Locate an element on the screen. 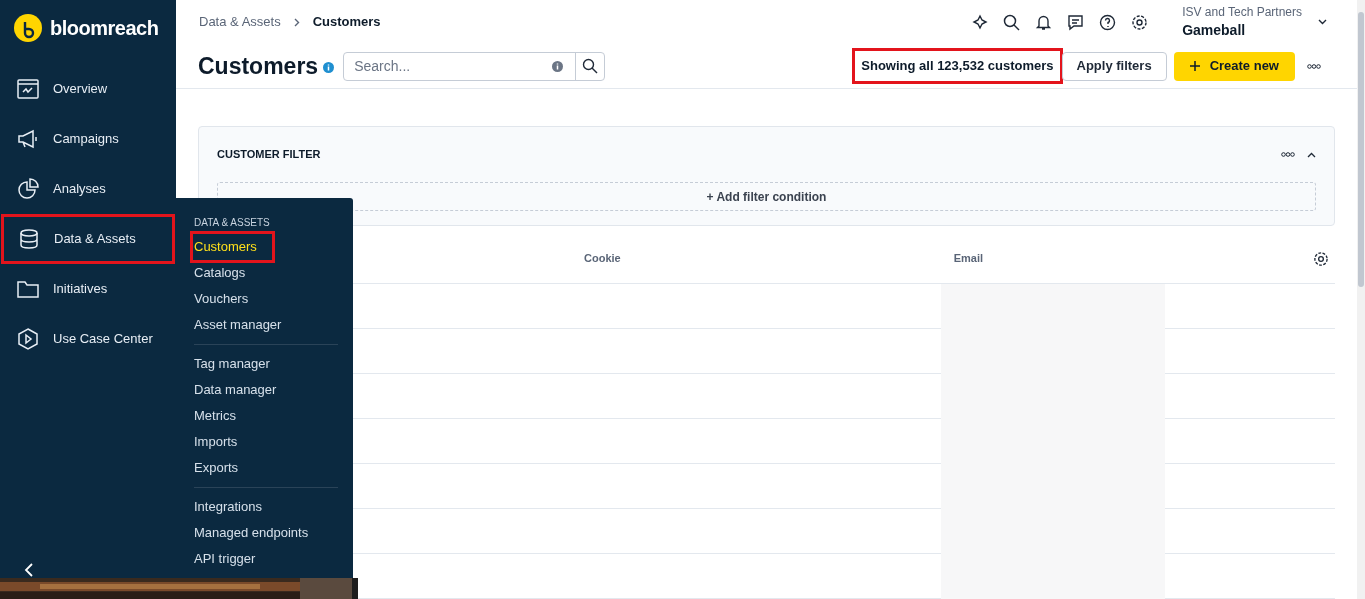  nav-item: Campaigns is located at coordinates (88, 139).